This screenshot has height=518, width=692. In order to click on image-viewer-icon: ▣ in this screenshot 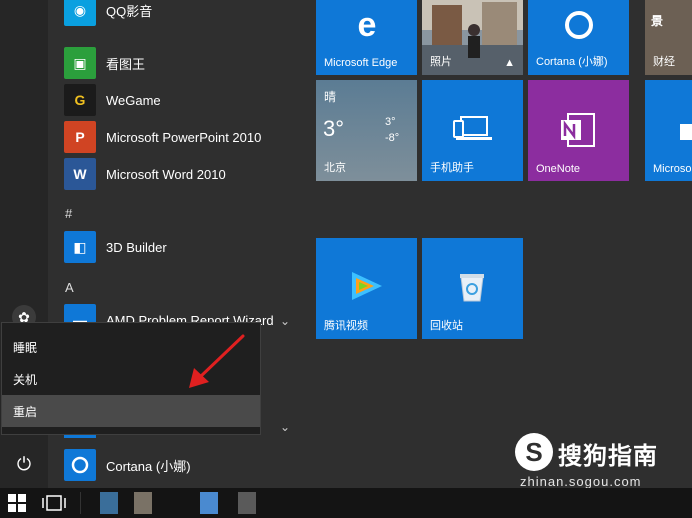, I will do `click(80, 63)`.